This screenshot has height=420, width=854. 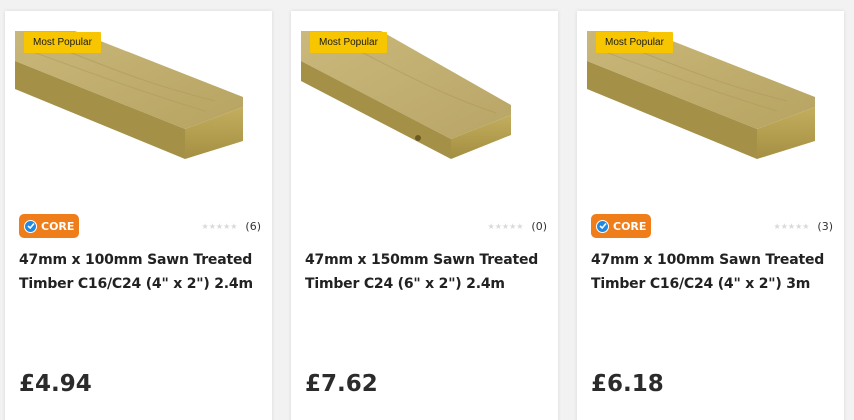 I want to click on review-count: (6), so click(x=253, y=226).